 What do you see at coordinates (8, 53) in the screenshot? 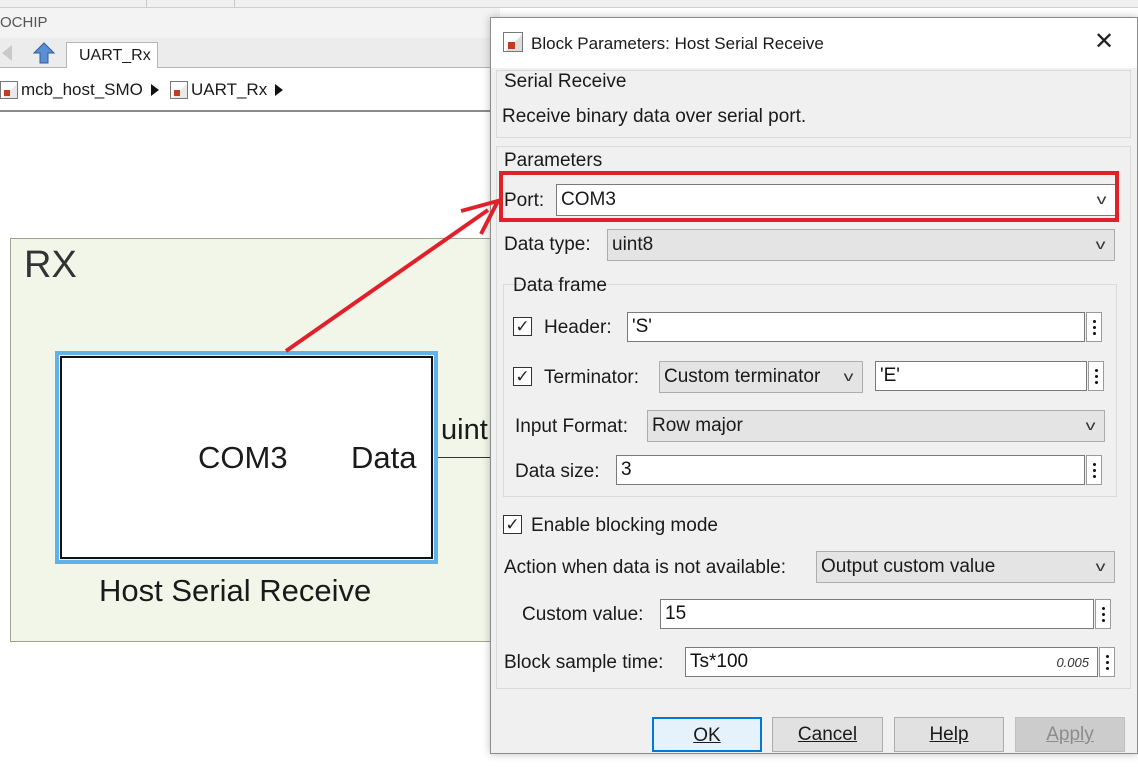
I see `back-arrow-icon` at bounding box center [8, 53].